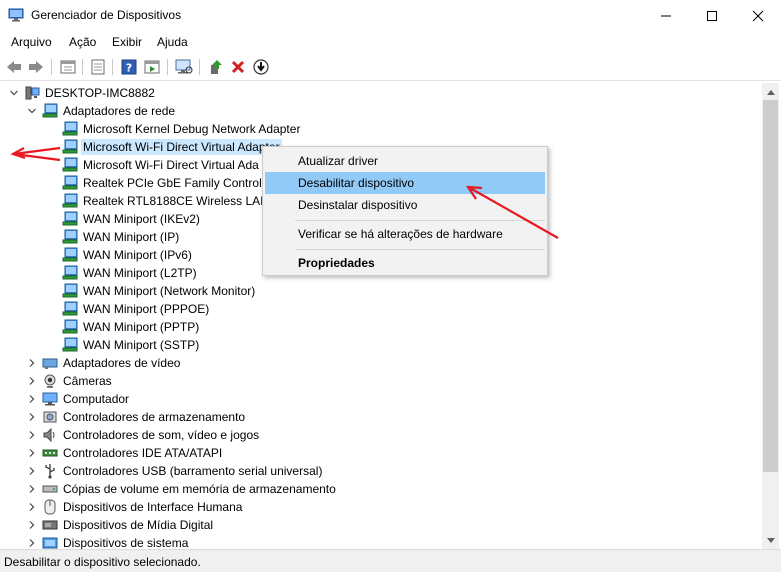  I want to click on close-icon, so click(758, 15).